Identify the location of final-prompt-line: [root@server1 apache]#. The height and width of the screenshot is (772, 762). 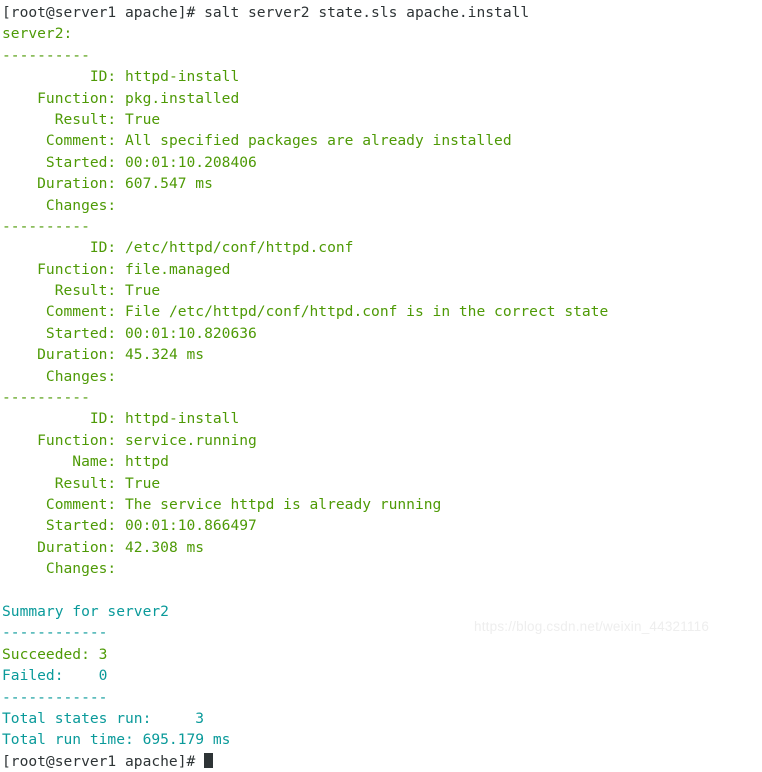
(382, 761).